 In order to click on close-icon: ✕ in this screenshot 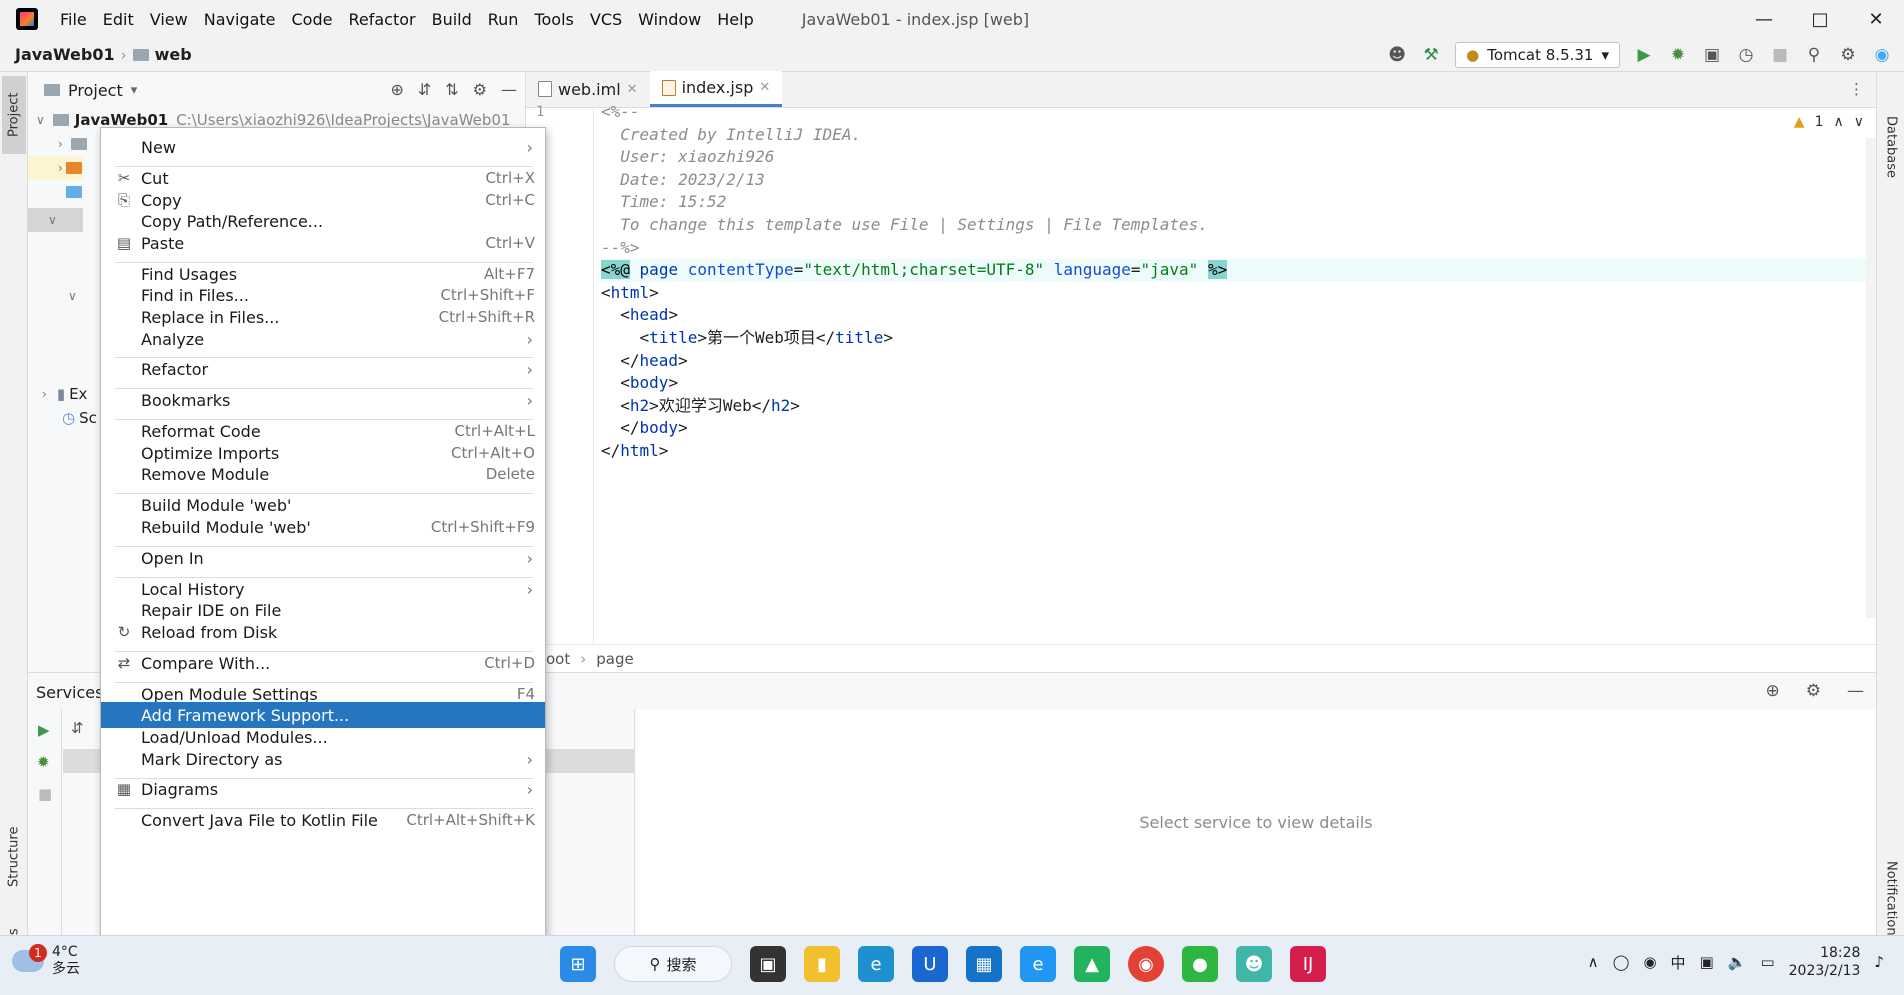, I will do `click(1876, 19)`.